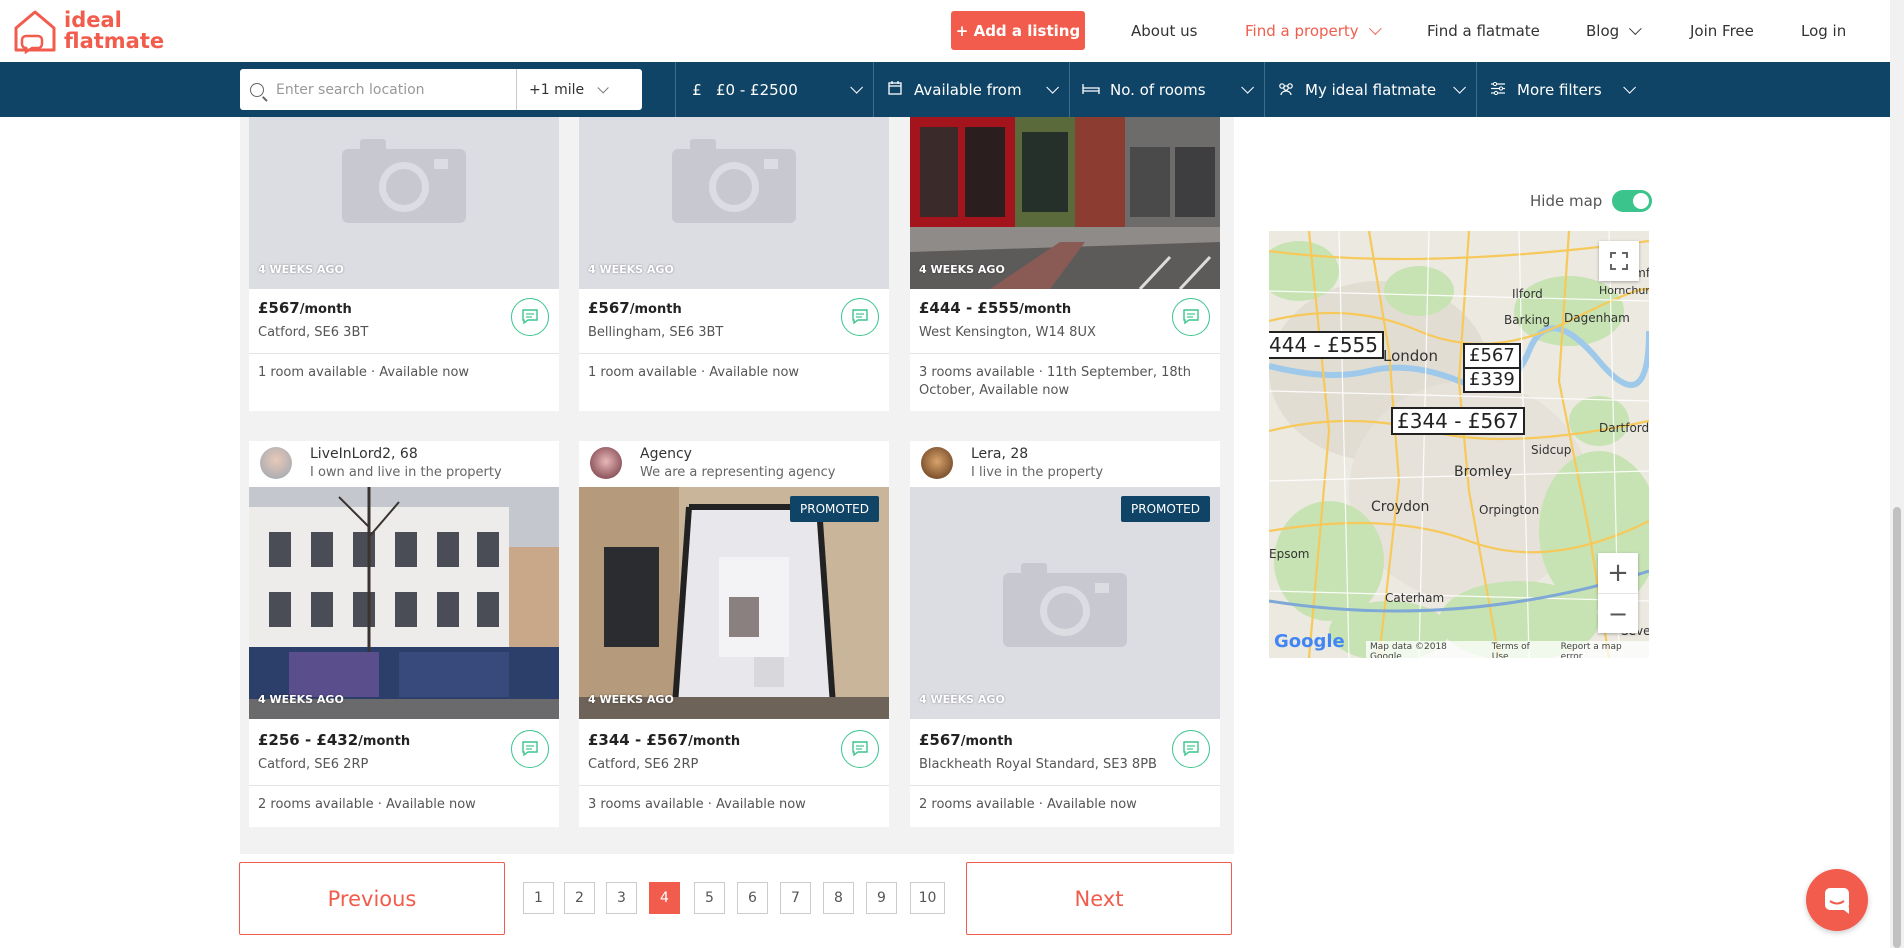  I want to click on scrollbar-thumb, so click(1897, 727).